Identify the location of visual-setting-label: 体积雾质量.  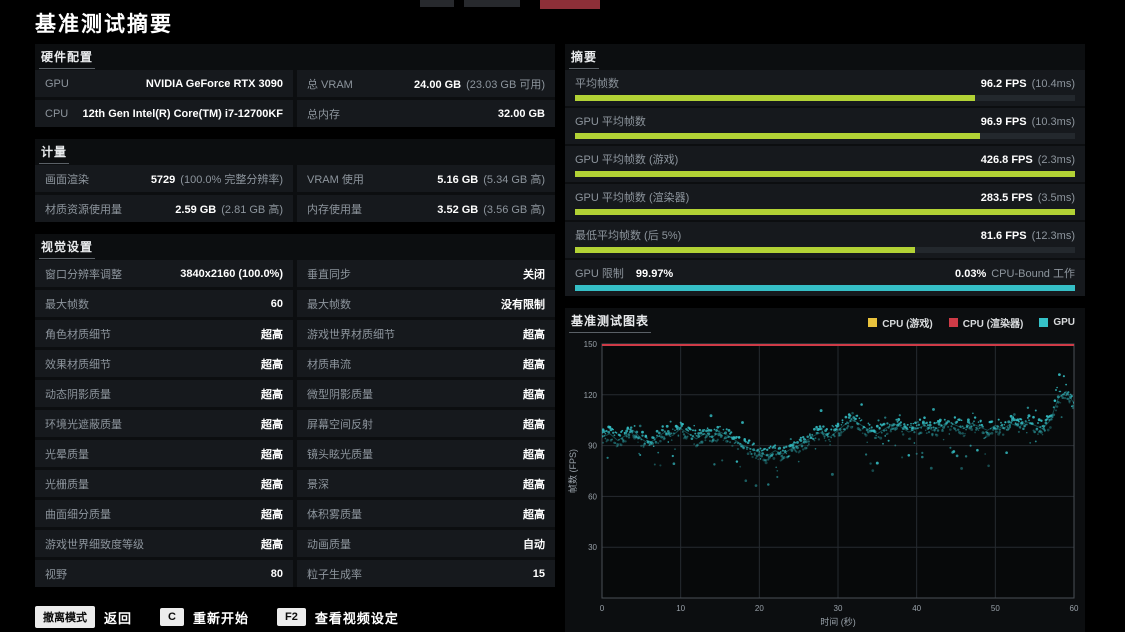
(334, 514).